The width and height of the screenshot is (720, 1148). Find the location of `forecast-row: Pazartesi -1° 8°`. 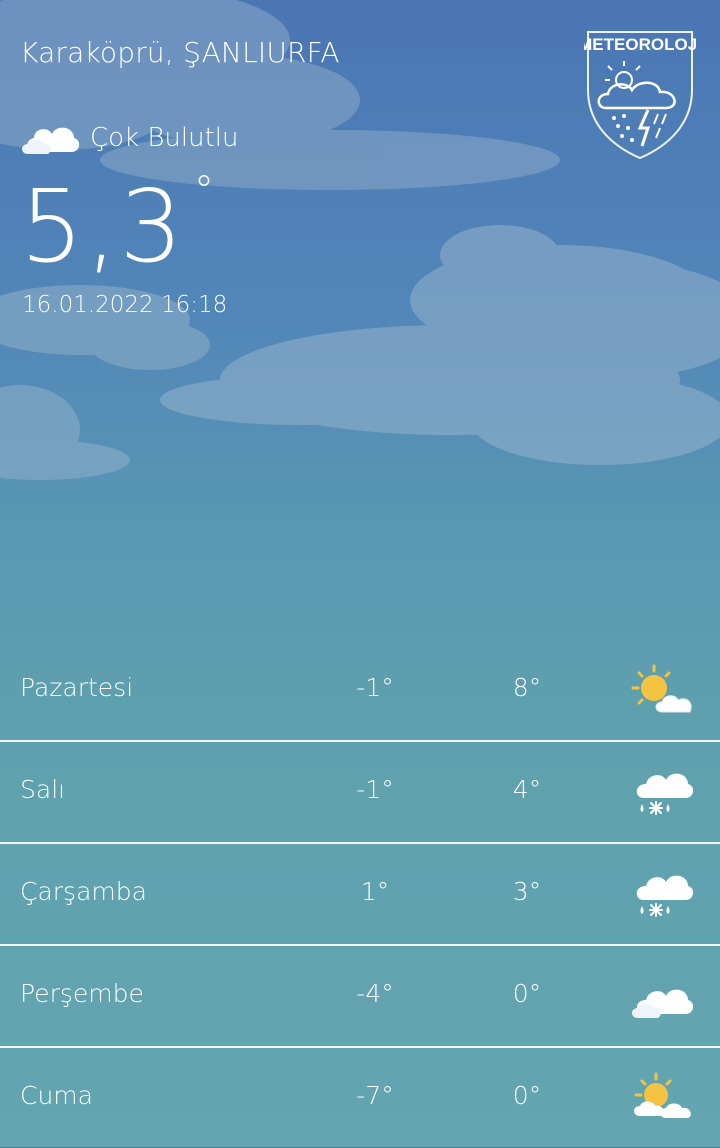

forecast-row: Pazartesi -1° 8° is located at coordinates (360, 691).